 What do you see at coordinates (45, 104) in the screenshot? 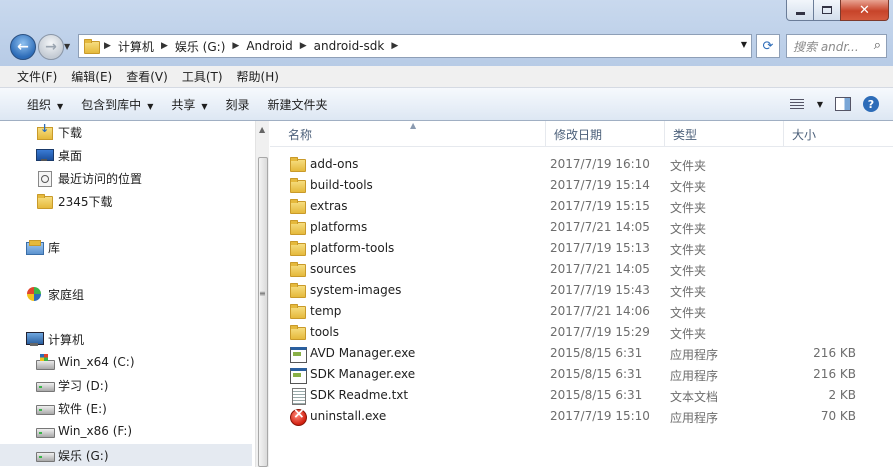
I see `organize-button: 组织 ▼` at bounding box center [45, 104].